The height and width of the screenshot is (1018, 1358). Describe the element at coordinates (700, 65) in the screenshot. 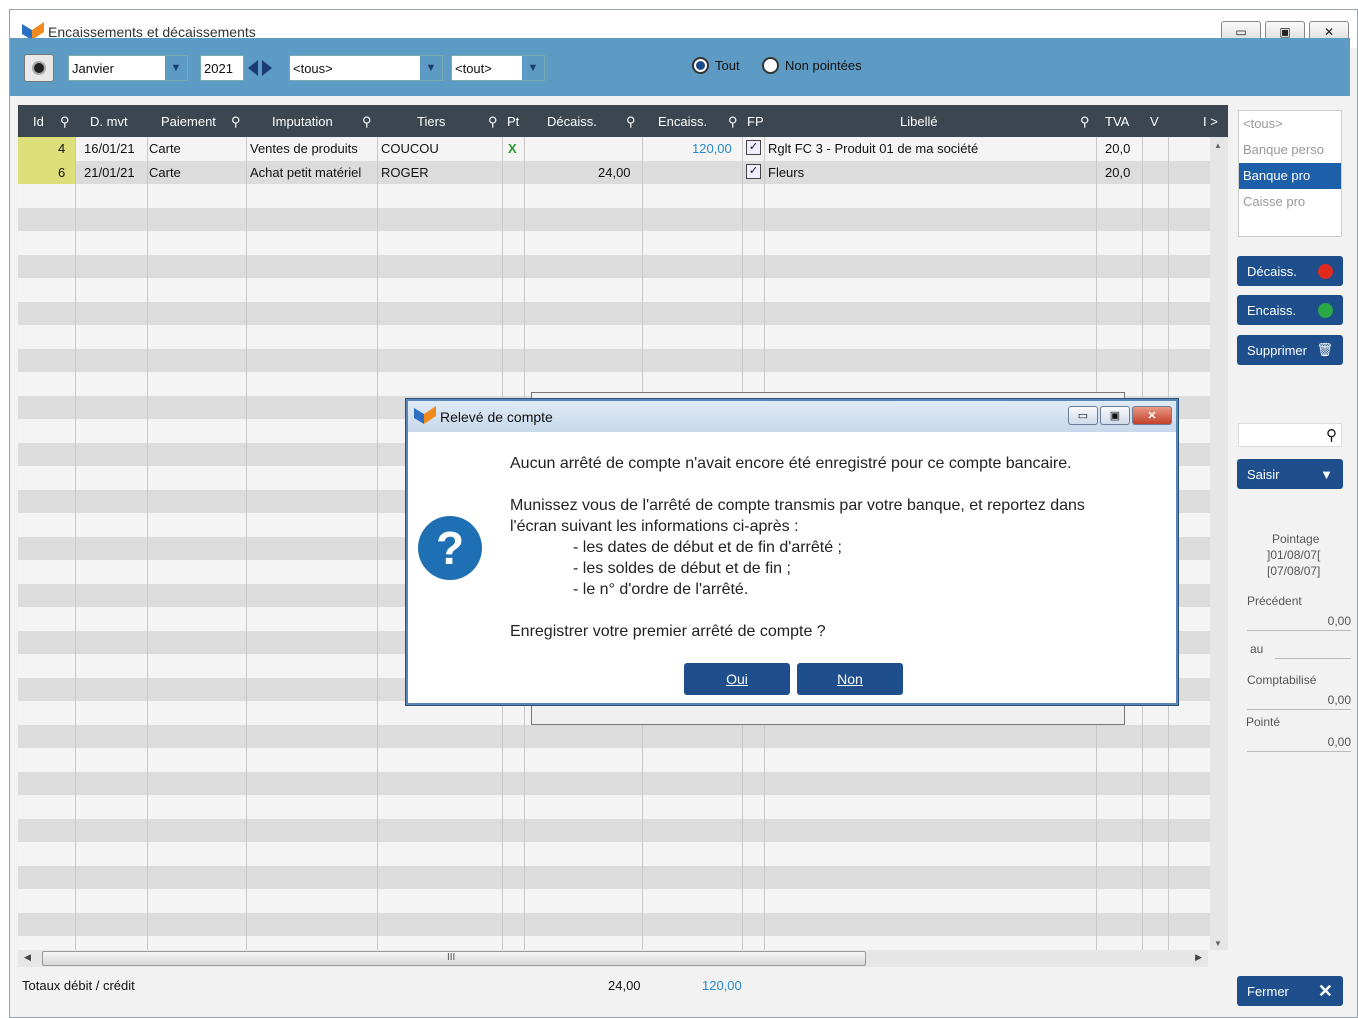

I see `radio-all-dot` at that location.